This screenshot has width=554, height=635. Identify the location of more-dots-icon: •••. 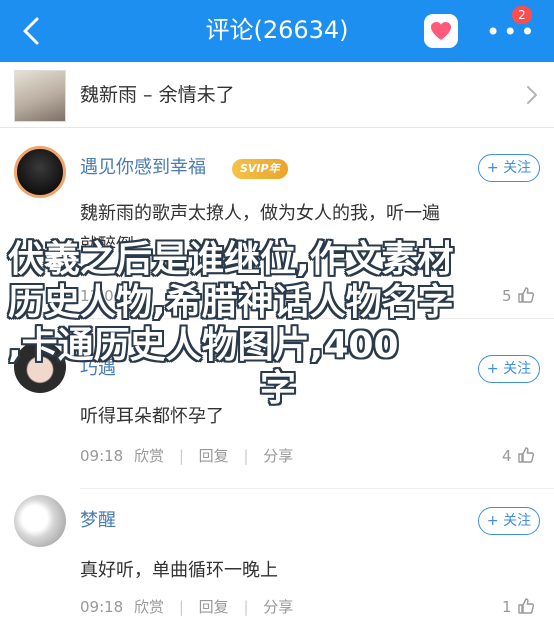
(512, 32).